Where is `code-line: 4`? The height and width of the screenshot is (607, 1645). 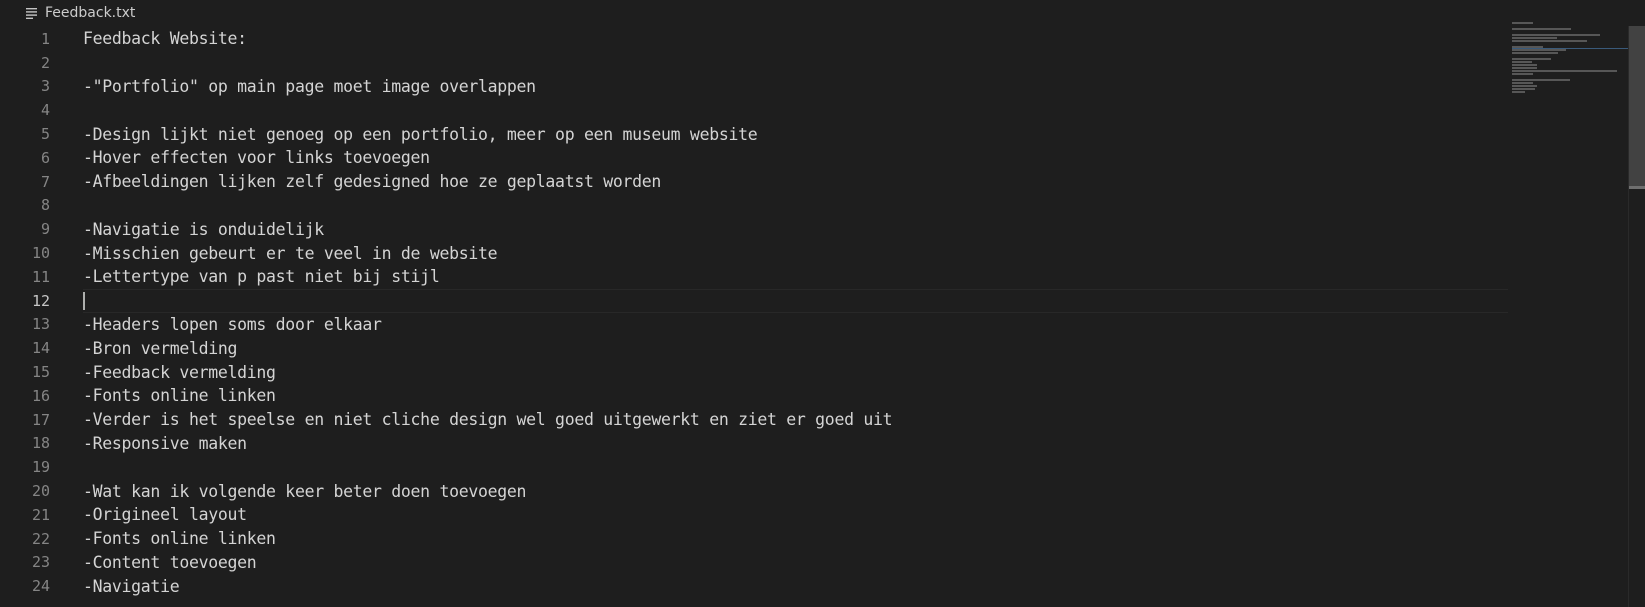
code-line: 4 is located at coordinates (760, 110).